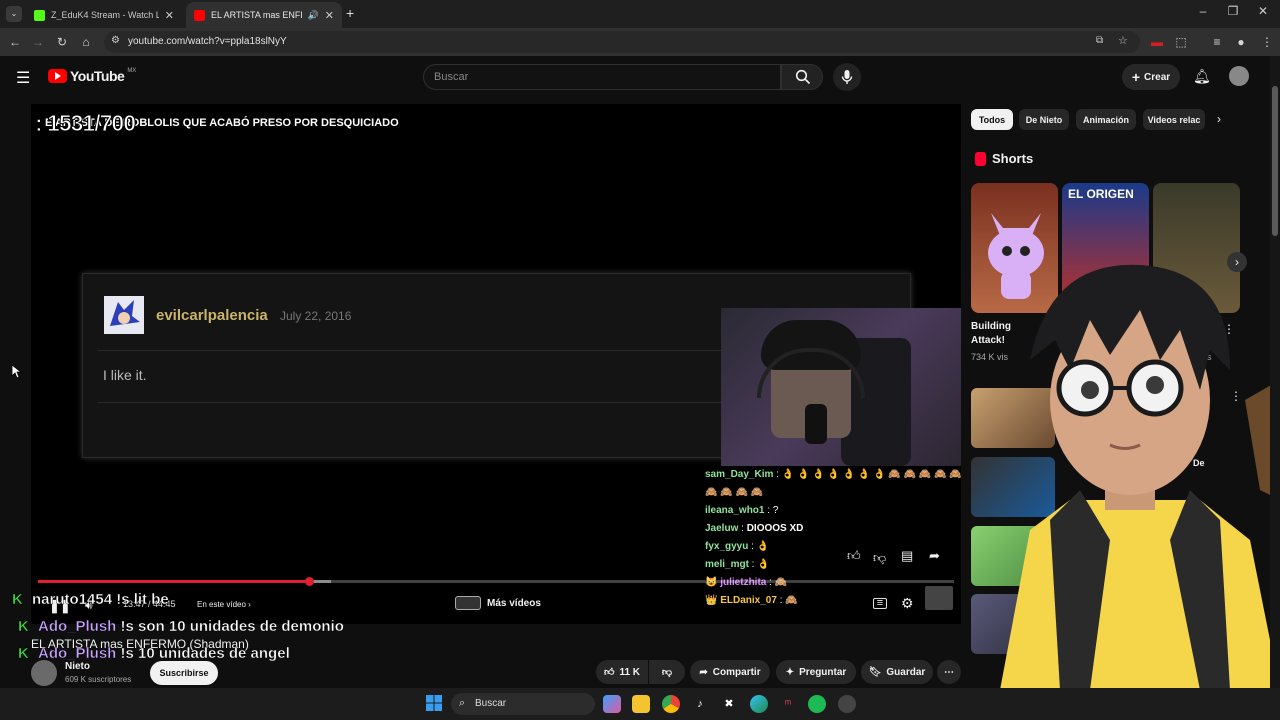  I want to click on chip-animacion: Animación, so click(1106, 119).